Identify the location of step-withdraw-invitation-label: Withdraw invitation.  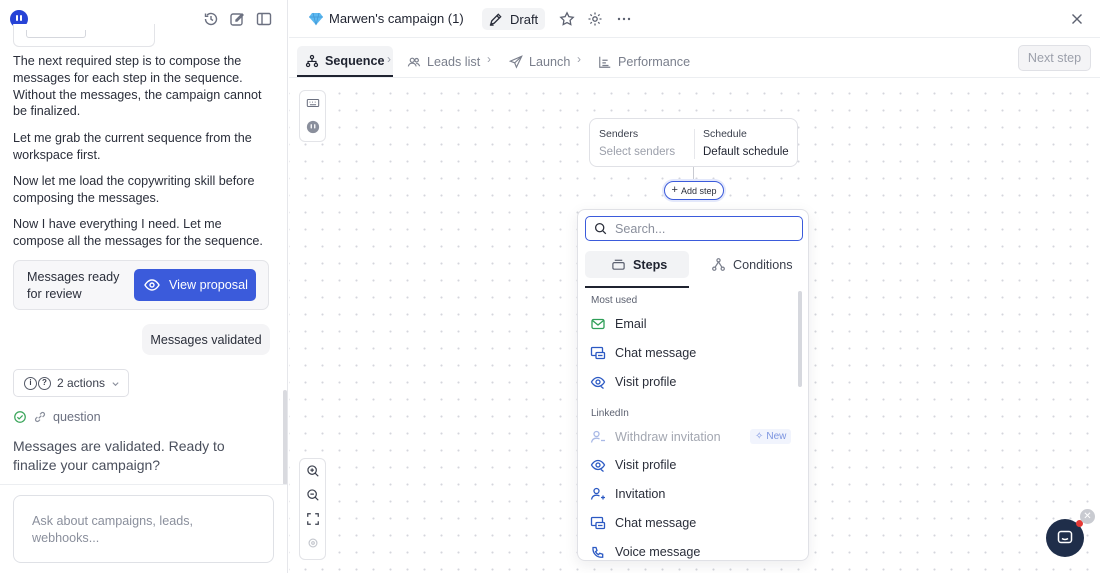
(668, 437).